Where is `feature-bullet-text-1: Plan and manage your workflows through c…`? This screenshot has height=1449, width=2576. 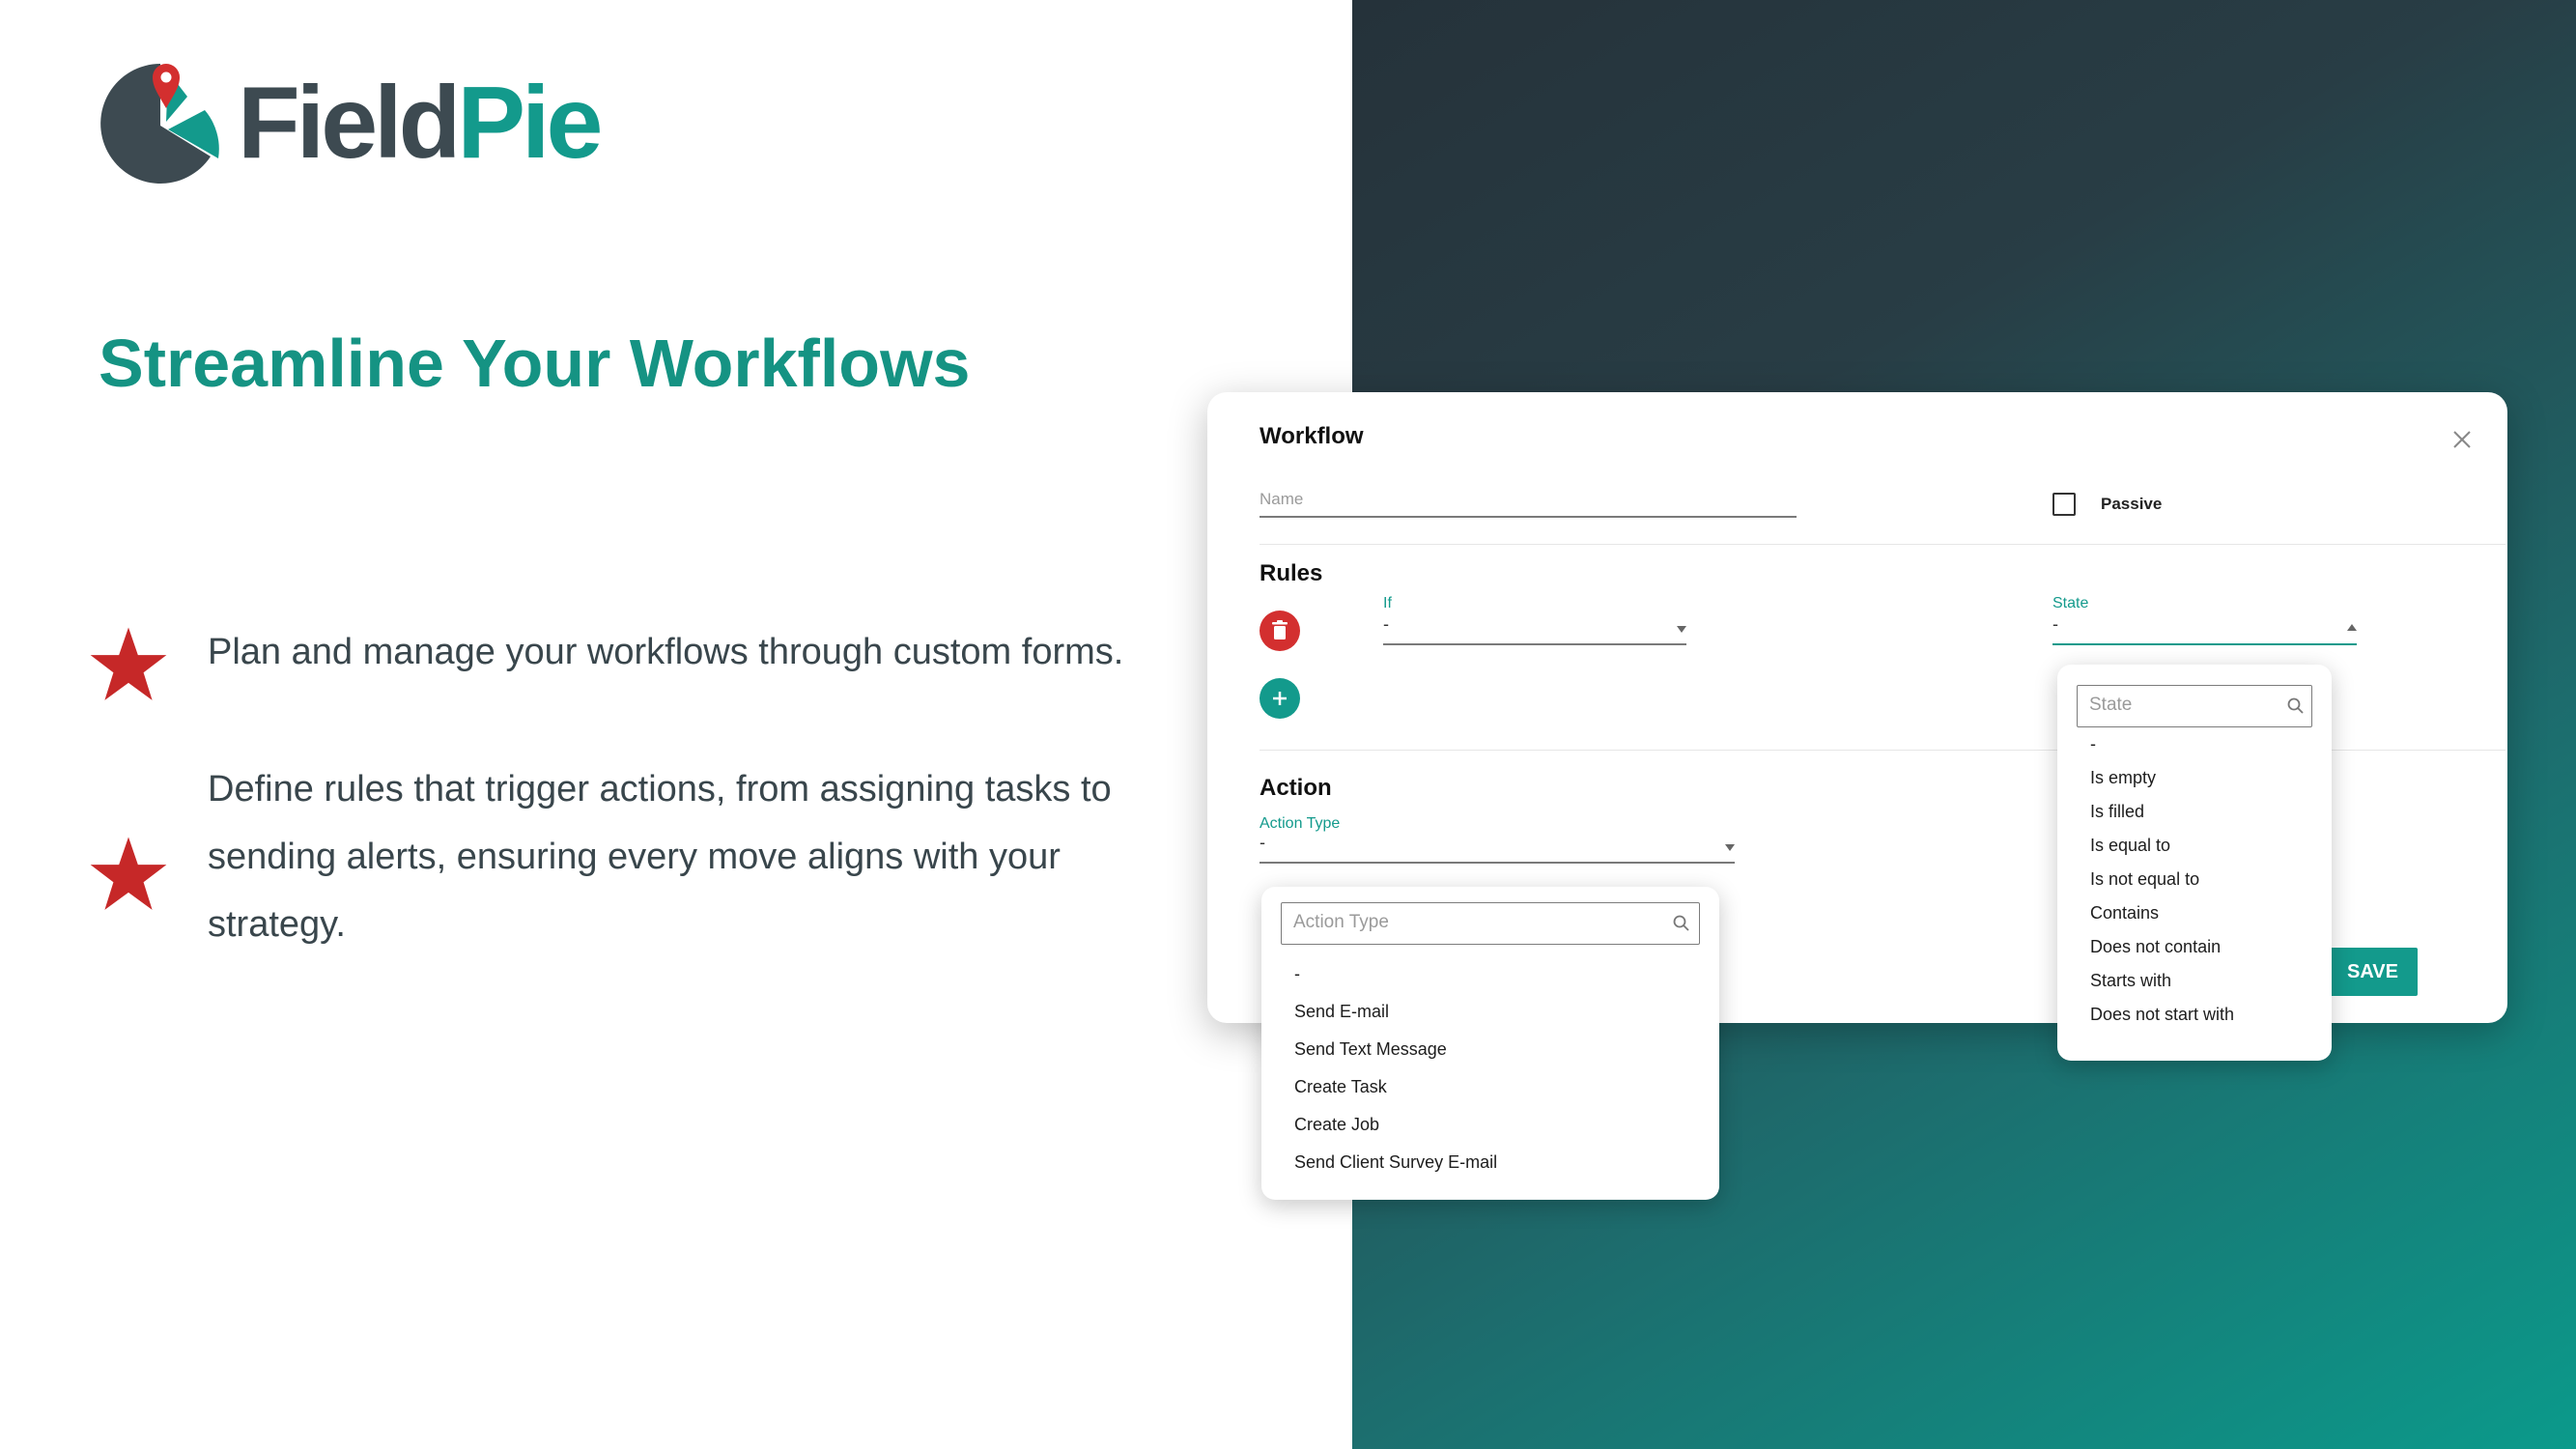 feature-bullet-text-1: Plan and manage your workflows through c… is located at coordinates (666, 652).